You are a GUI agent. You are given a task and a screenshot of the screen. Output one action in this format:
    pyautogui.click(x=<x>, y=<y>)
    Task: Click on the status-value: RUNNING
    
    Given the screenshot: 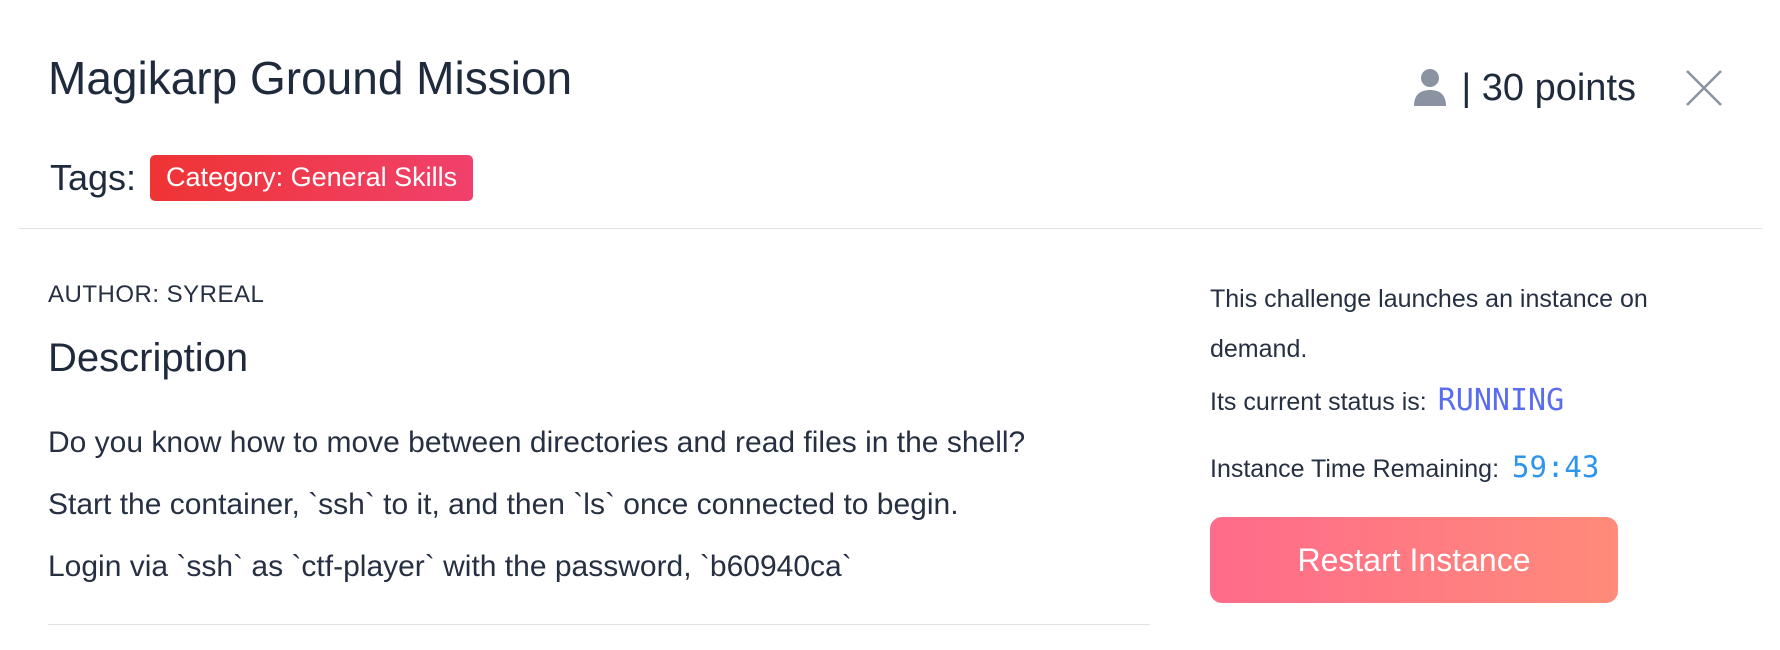 What is the action you would take?
    pyautogui.click(x=1501, y=400)
    